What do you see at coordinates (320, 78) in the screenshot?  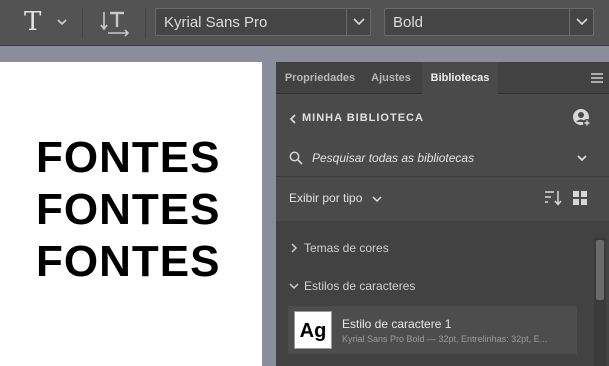 I see `tab-propriedades: Propriedades` at bounding box center [320, 78].